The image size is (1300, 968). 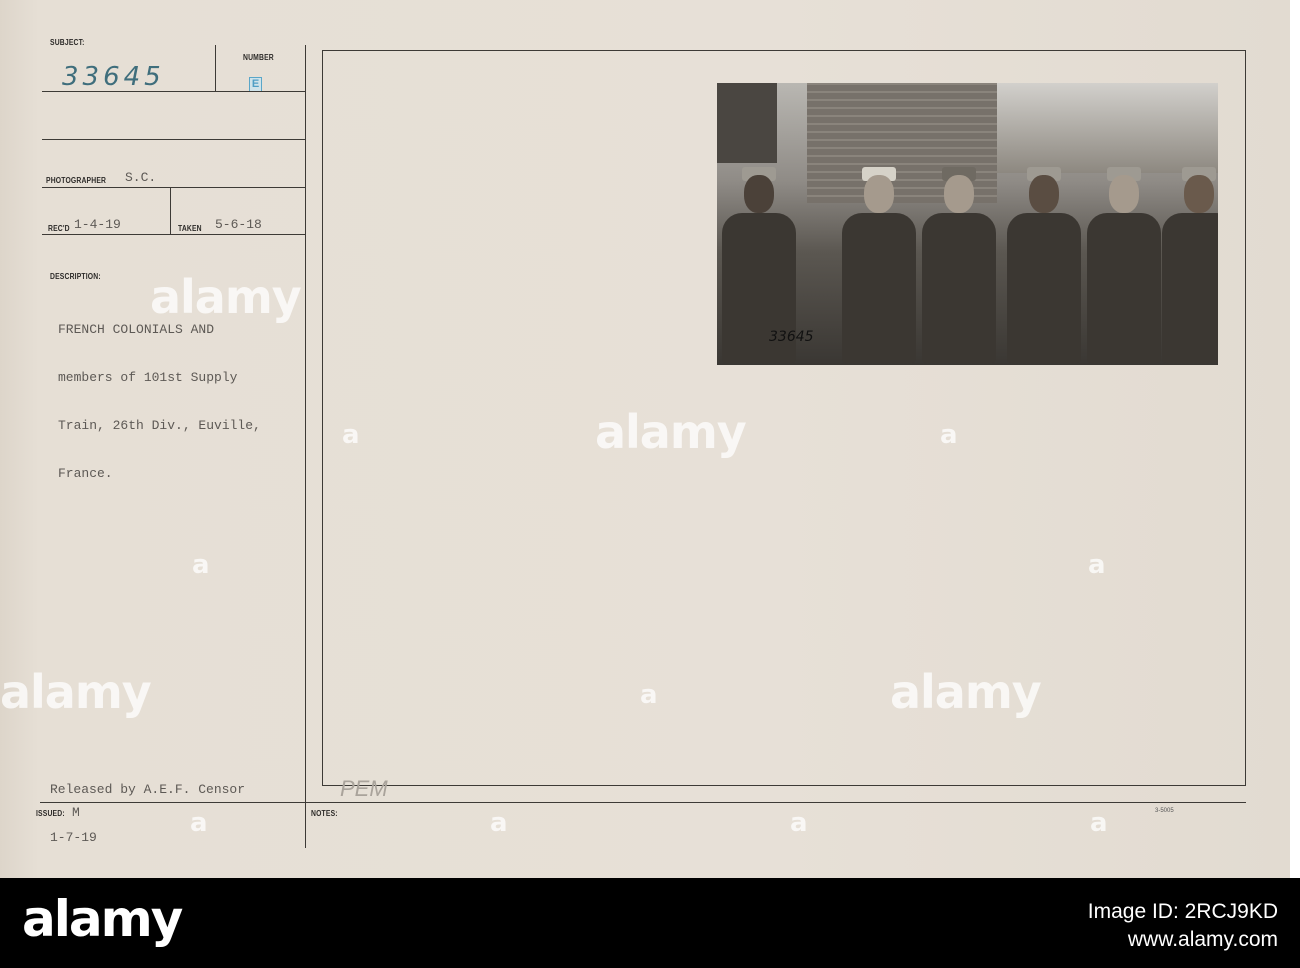 What do you see at coordinates (76, 812) in the screenshot?
I see `issued-value: M` at bounding box center [76, 812].